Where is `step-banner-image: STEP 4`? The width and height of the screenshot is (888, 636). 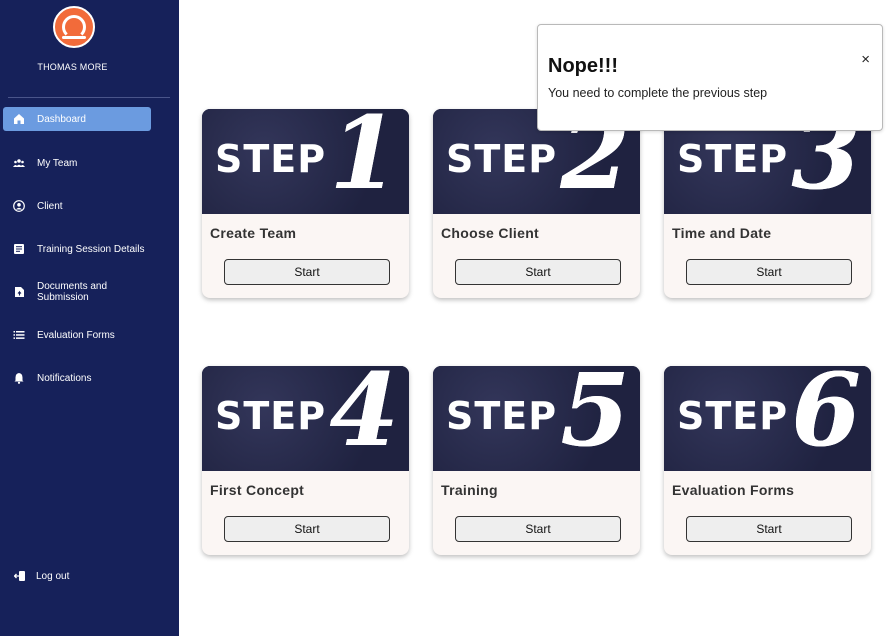 step-banner-image: STEP 4 is located at coordinates (305, 418).